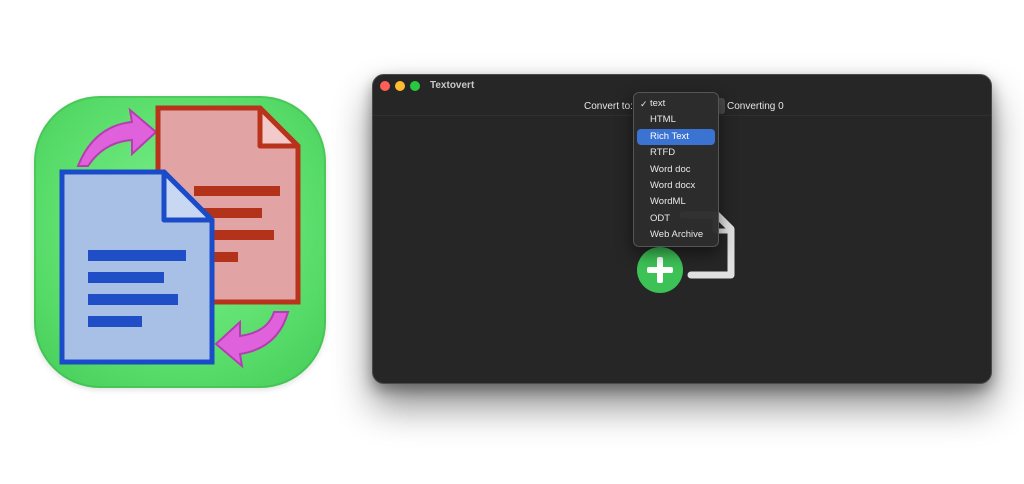  What do you see at coordinates (385, 86) in the screenshot?
I see `close-window-button` at bounding box center [385, 86].